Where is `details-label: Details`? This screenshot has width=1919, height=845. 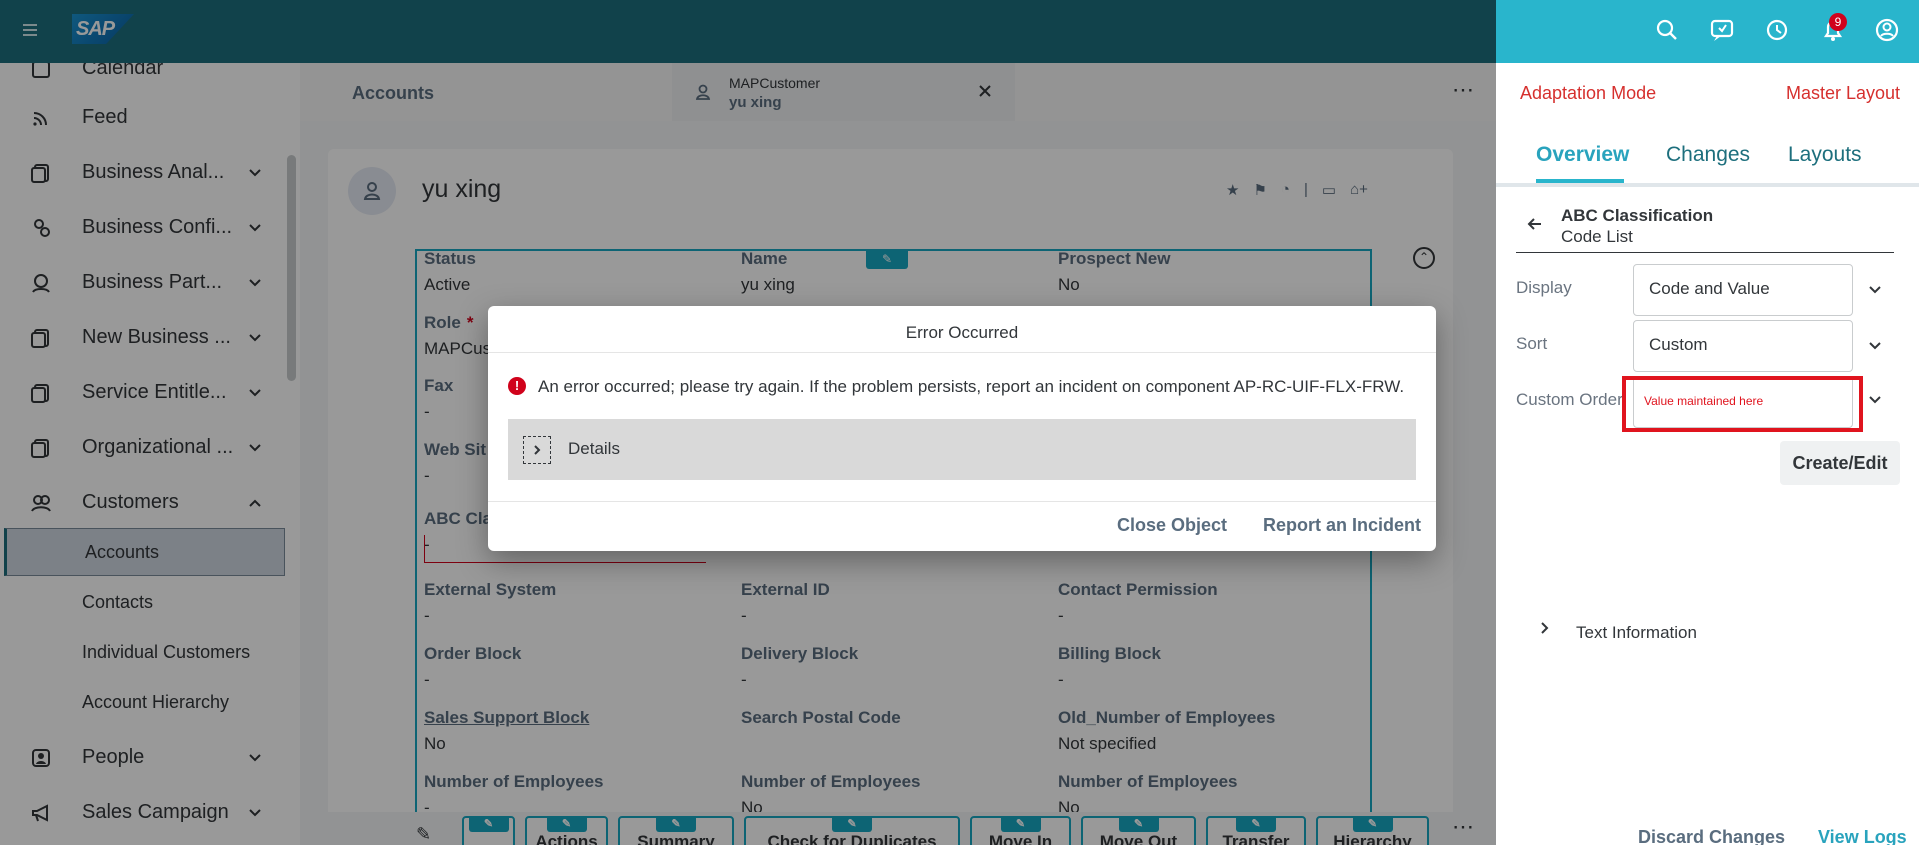
details-label: Details is located at coordinates (594, 448).